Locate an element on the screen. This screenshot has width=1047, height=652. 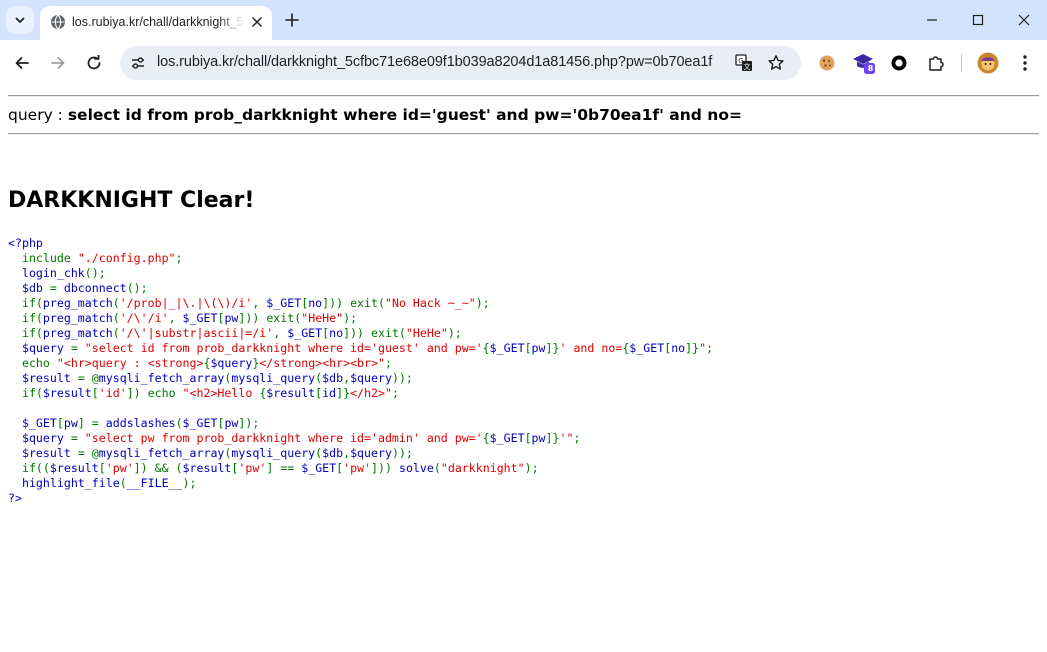
code-line: include "./config.php"; is located at coordinates (360, 258).